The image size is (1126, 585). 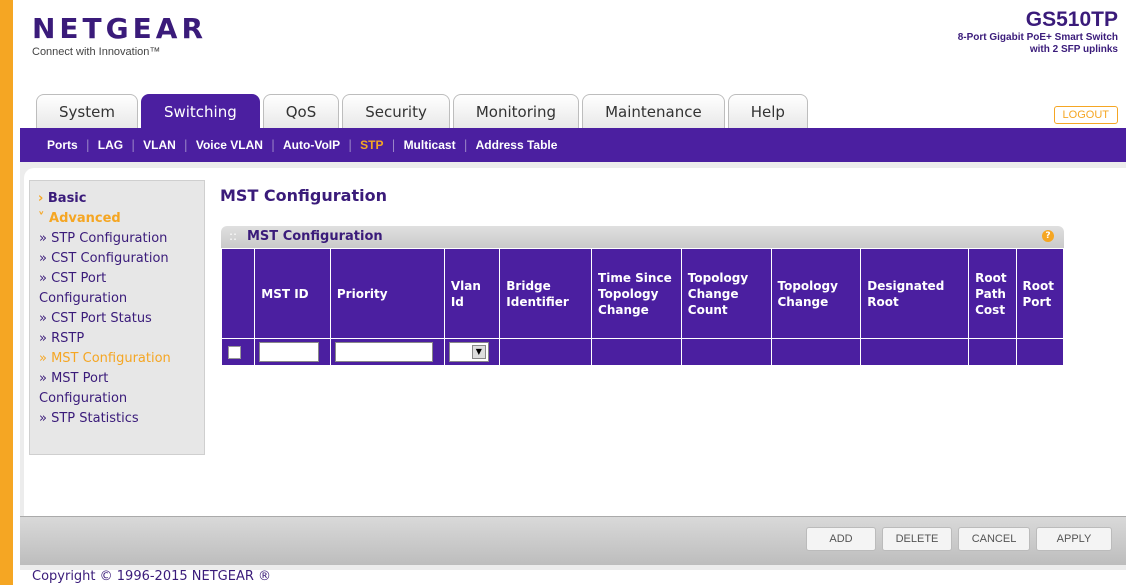 I want to click on table-row: ▼, so click(x=642, y=352).